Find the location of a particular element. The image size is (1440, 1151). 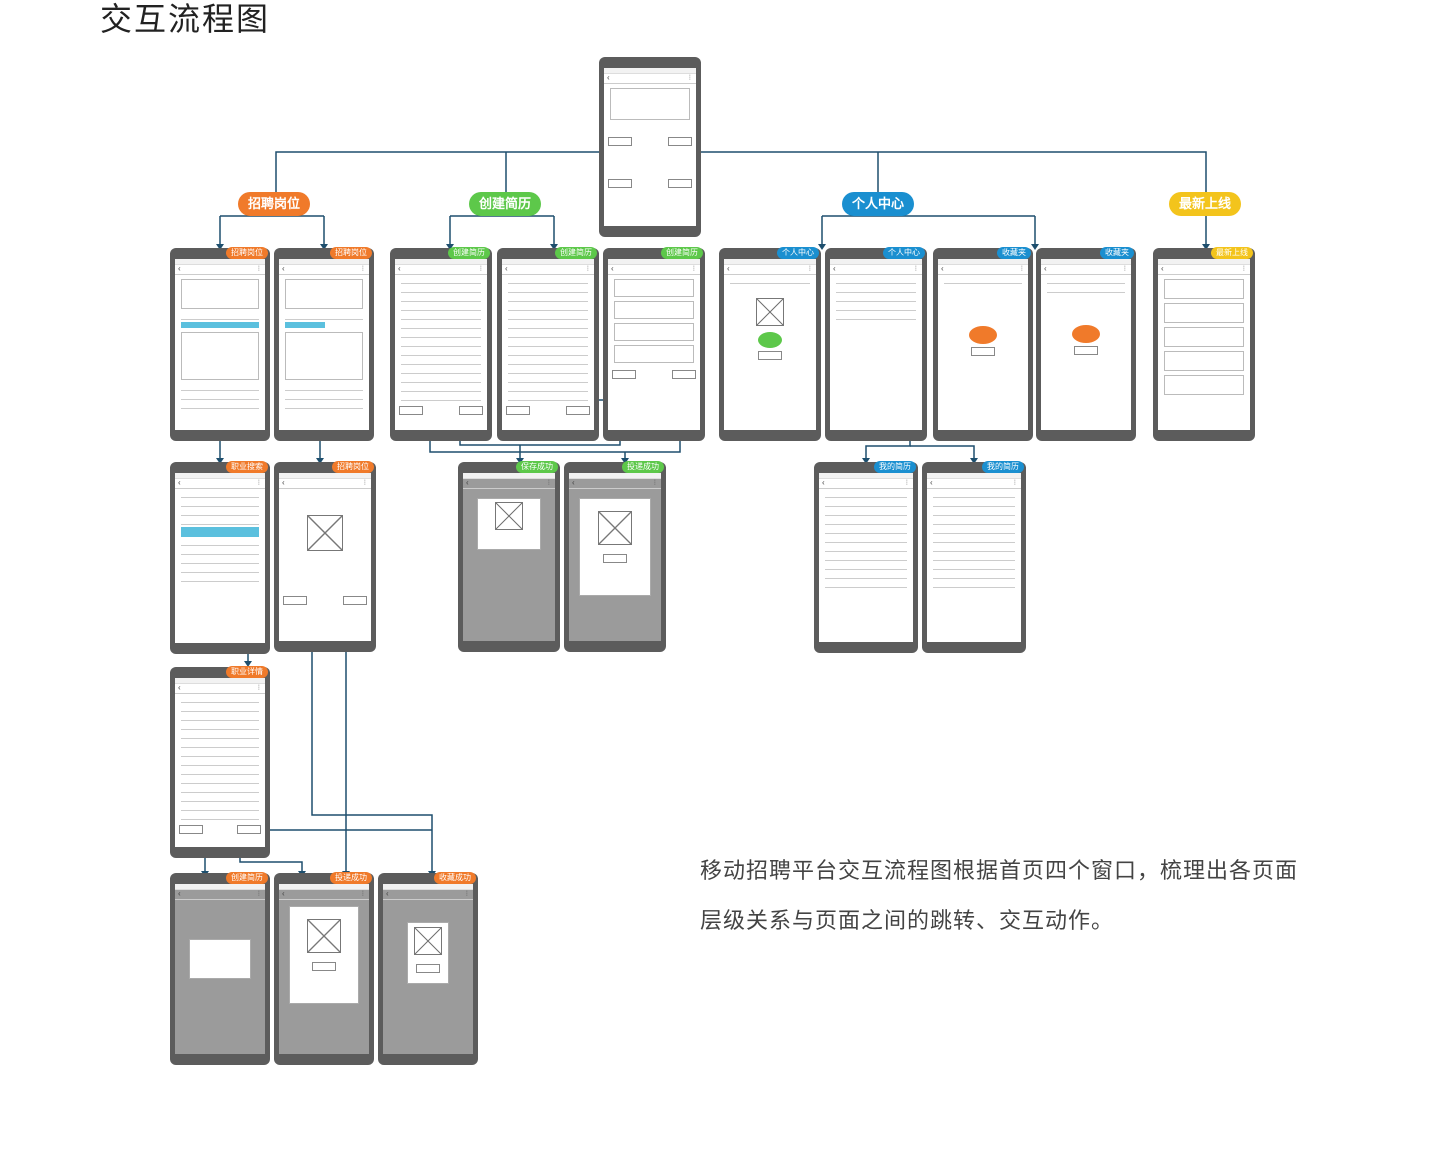

screen-tag: 保存成功 is located at coordinates (537, 467).